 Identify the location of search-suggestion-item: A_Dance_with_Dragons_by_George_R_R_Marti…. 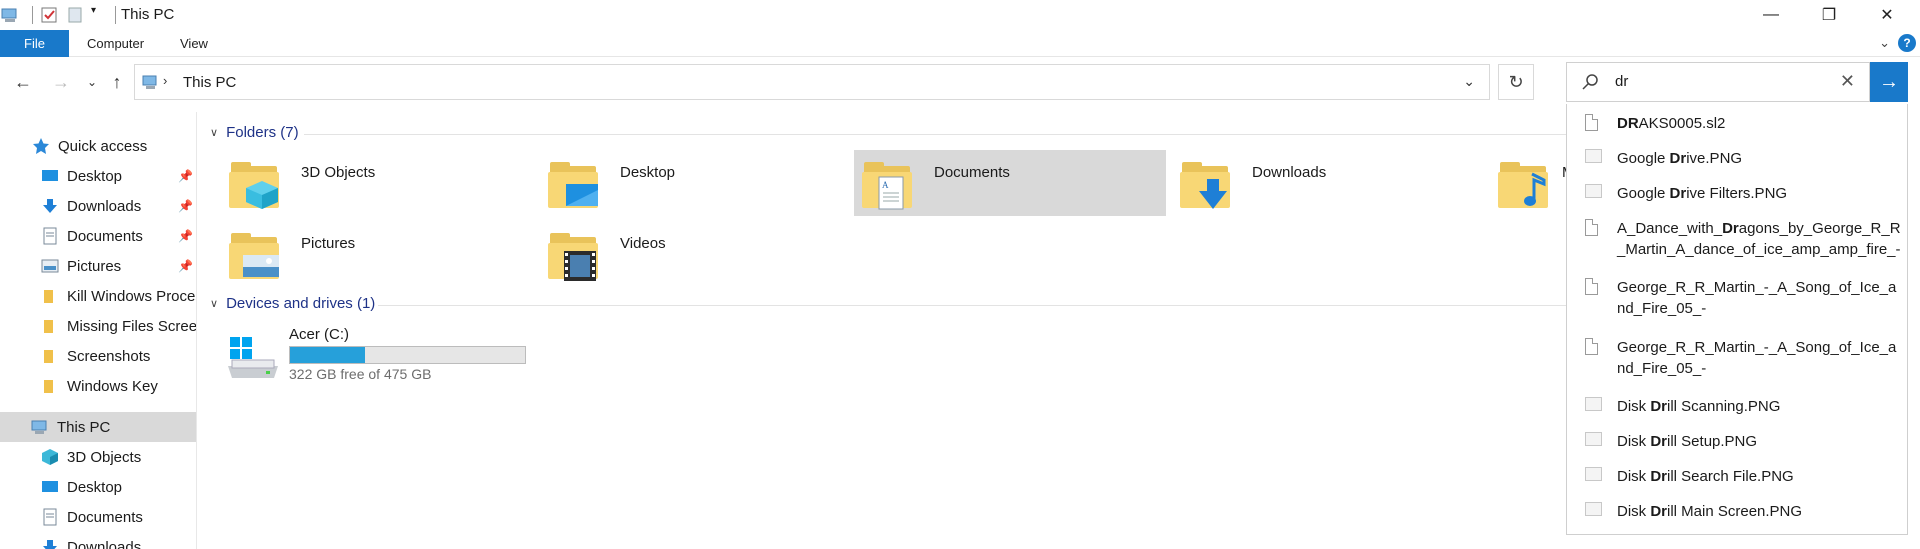
(1737, 244).